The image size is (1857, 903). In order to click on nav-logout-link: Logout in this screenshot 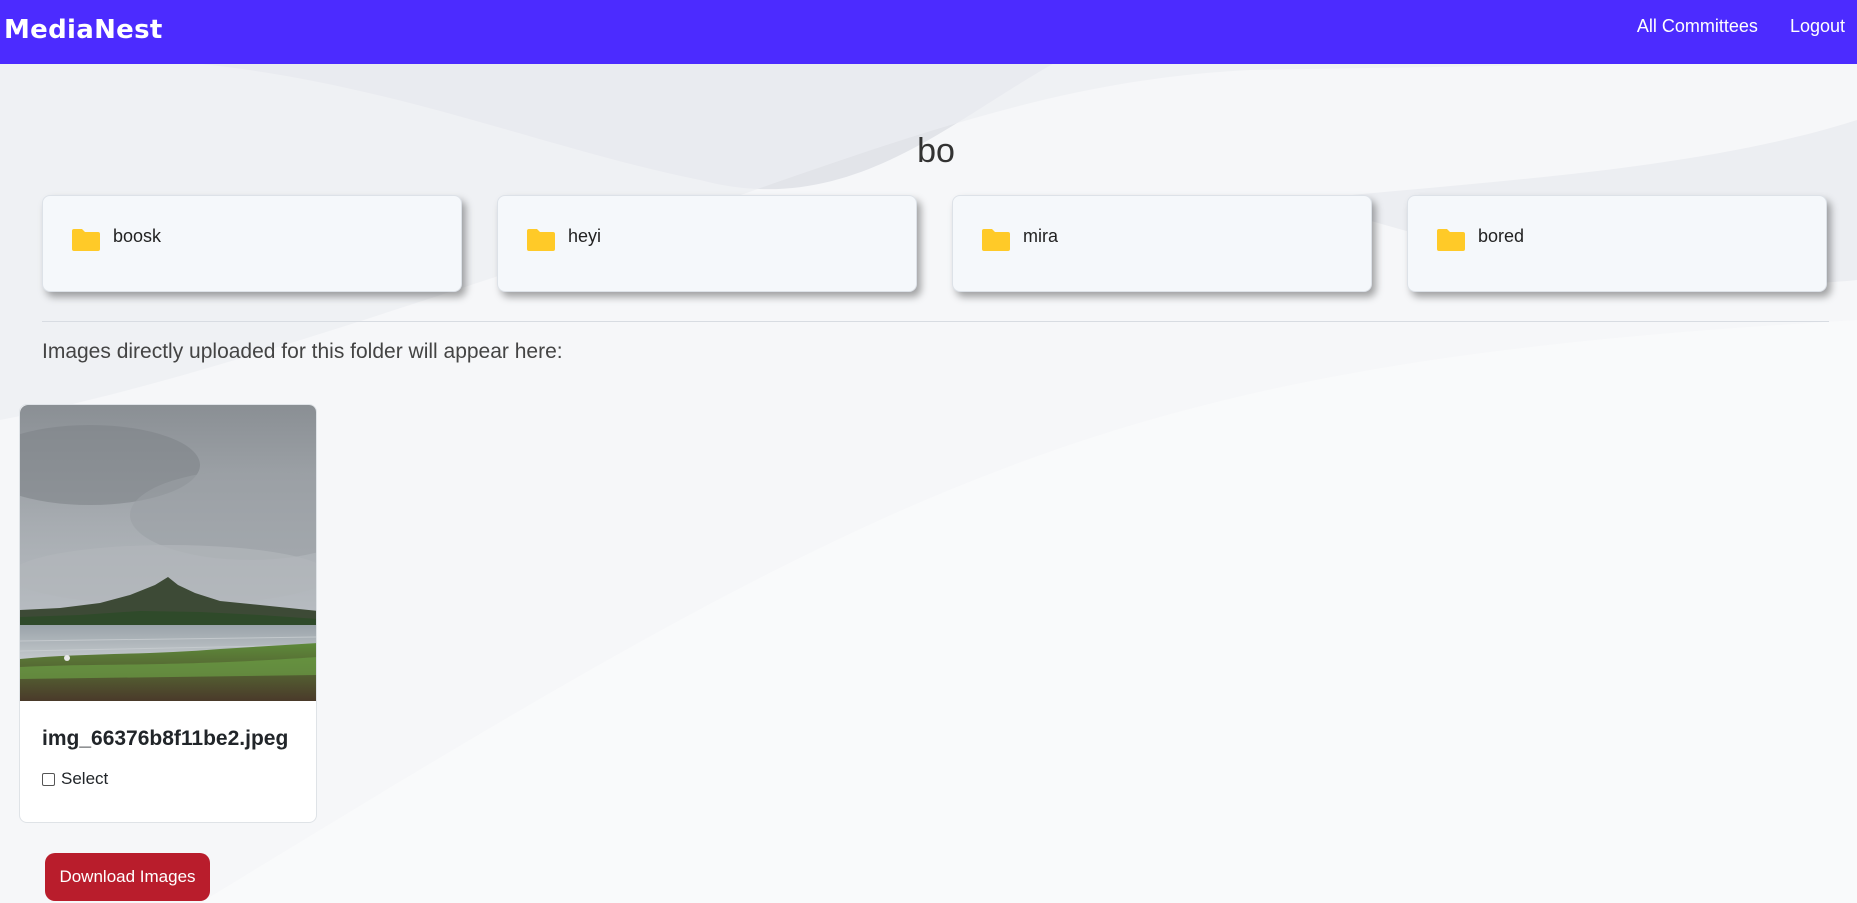, I will do `click(1817, 26)`.